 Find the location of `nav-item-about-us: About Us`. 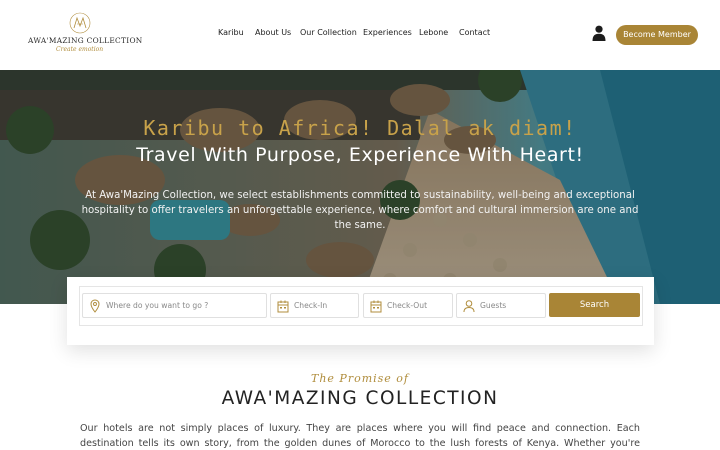

nav-item-about-us: About Us is located at coordinates (273, 35).